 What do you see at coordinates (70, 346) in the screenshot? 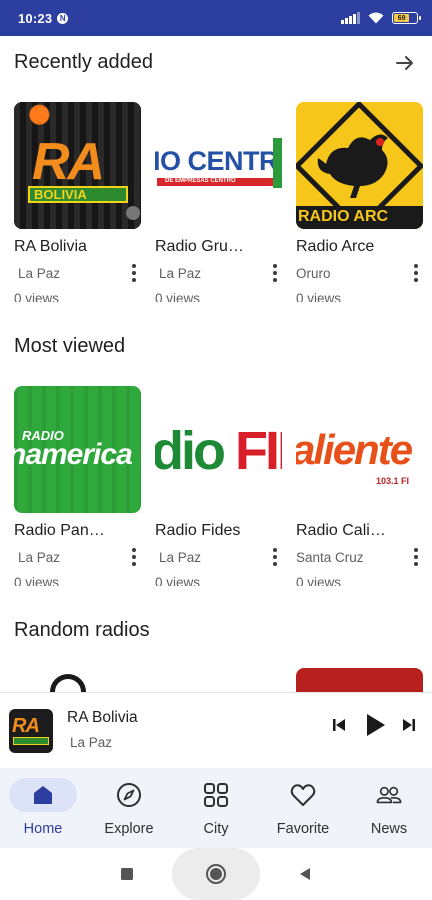
I see `section-title-most-viewed: Most viewed` at bounding box center [70, 346].